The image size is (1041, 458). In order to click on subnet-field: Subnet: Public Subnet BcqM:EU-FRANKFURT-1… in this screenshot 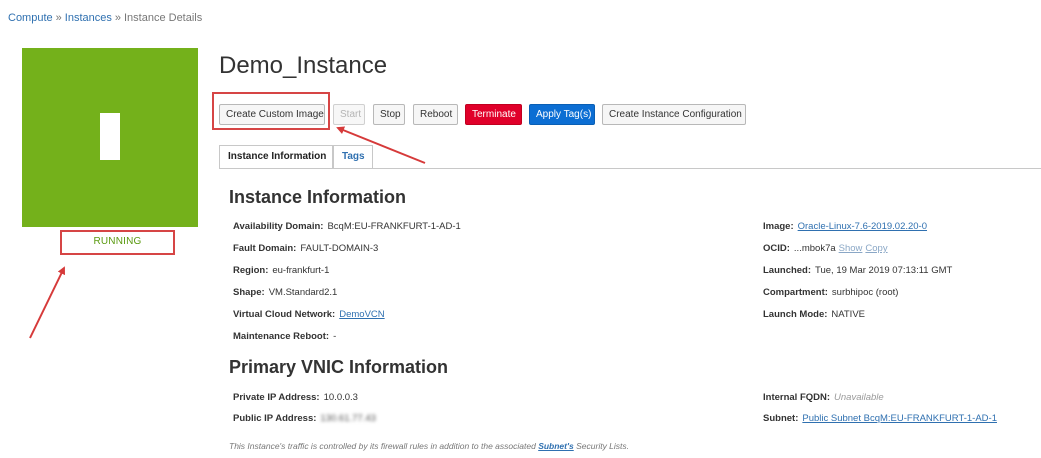, I will do `click(880, 418)`.